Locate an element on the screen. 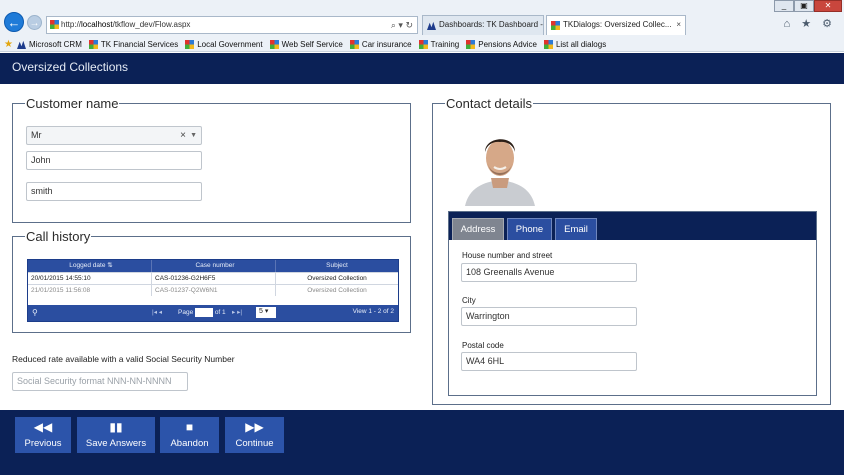 Image resolution: width=844 pixels, height=475 pixels. clear-icon: × is located at coordinates (183, 135).